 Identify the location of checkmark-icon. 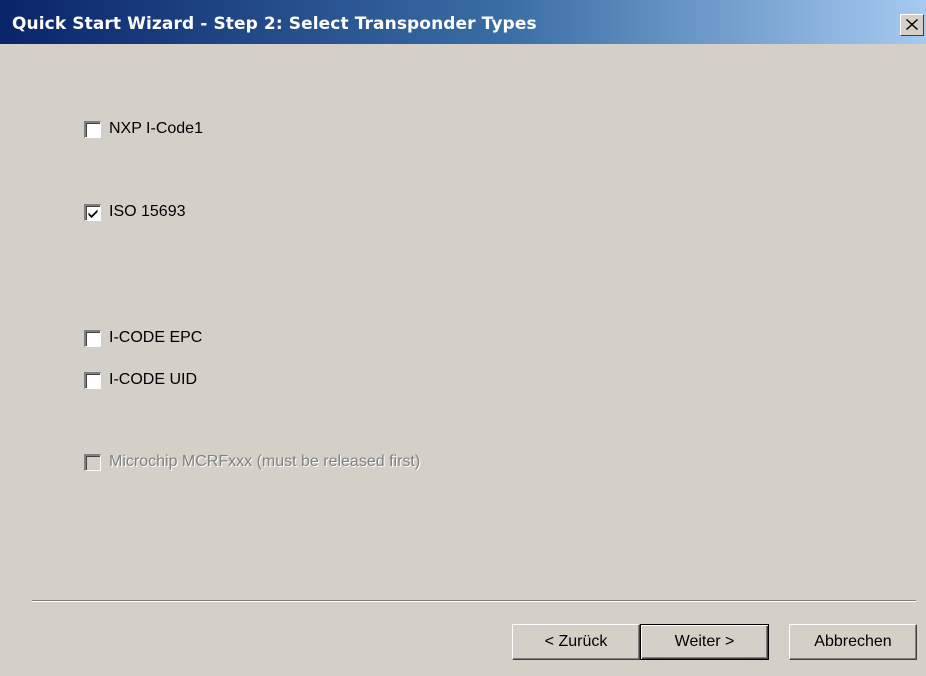
(93, 213).